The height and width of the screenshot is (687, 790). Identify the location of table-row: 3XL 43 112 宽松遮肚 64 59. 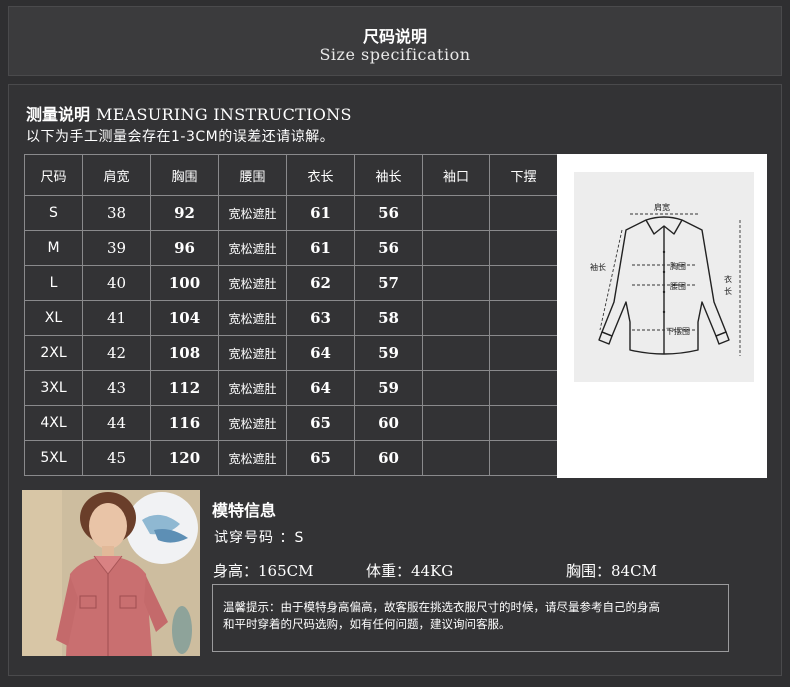
(291, 388).